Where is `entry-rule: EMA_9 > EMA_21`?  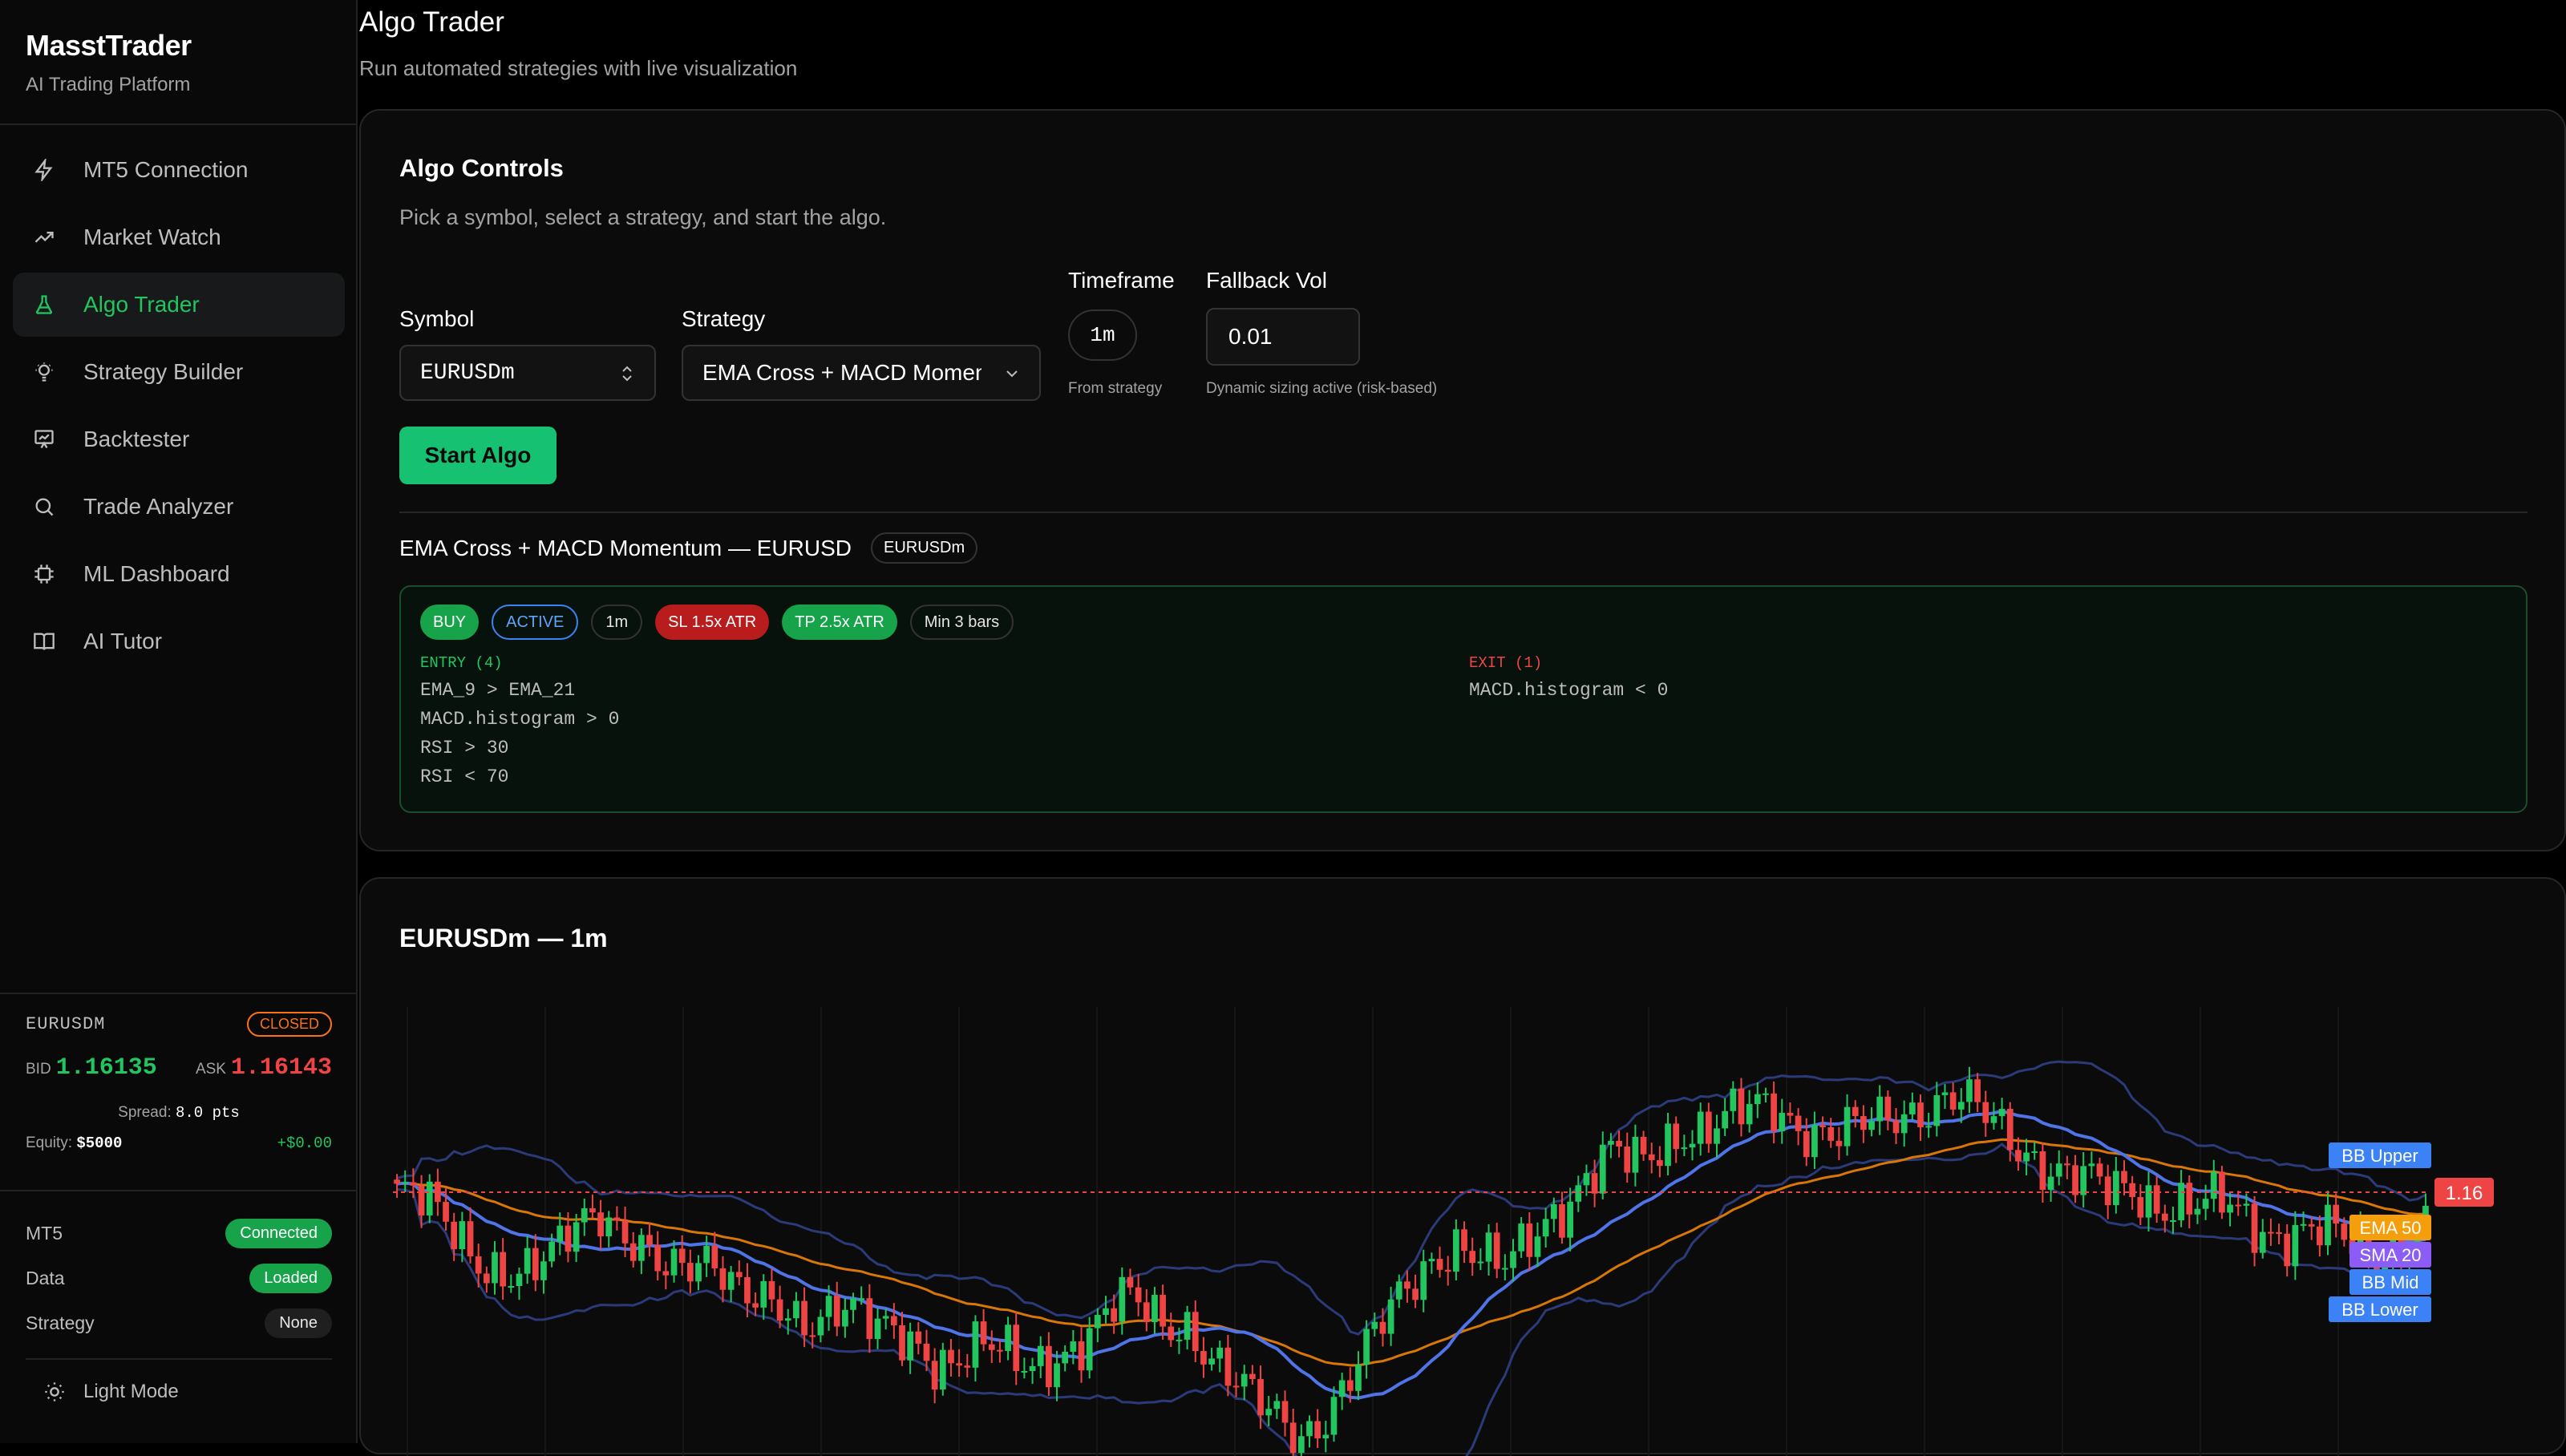
entry-rule: EMA_9 > EMA_21 is located at coordinates (498, 690).